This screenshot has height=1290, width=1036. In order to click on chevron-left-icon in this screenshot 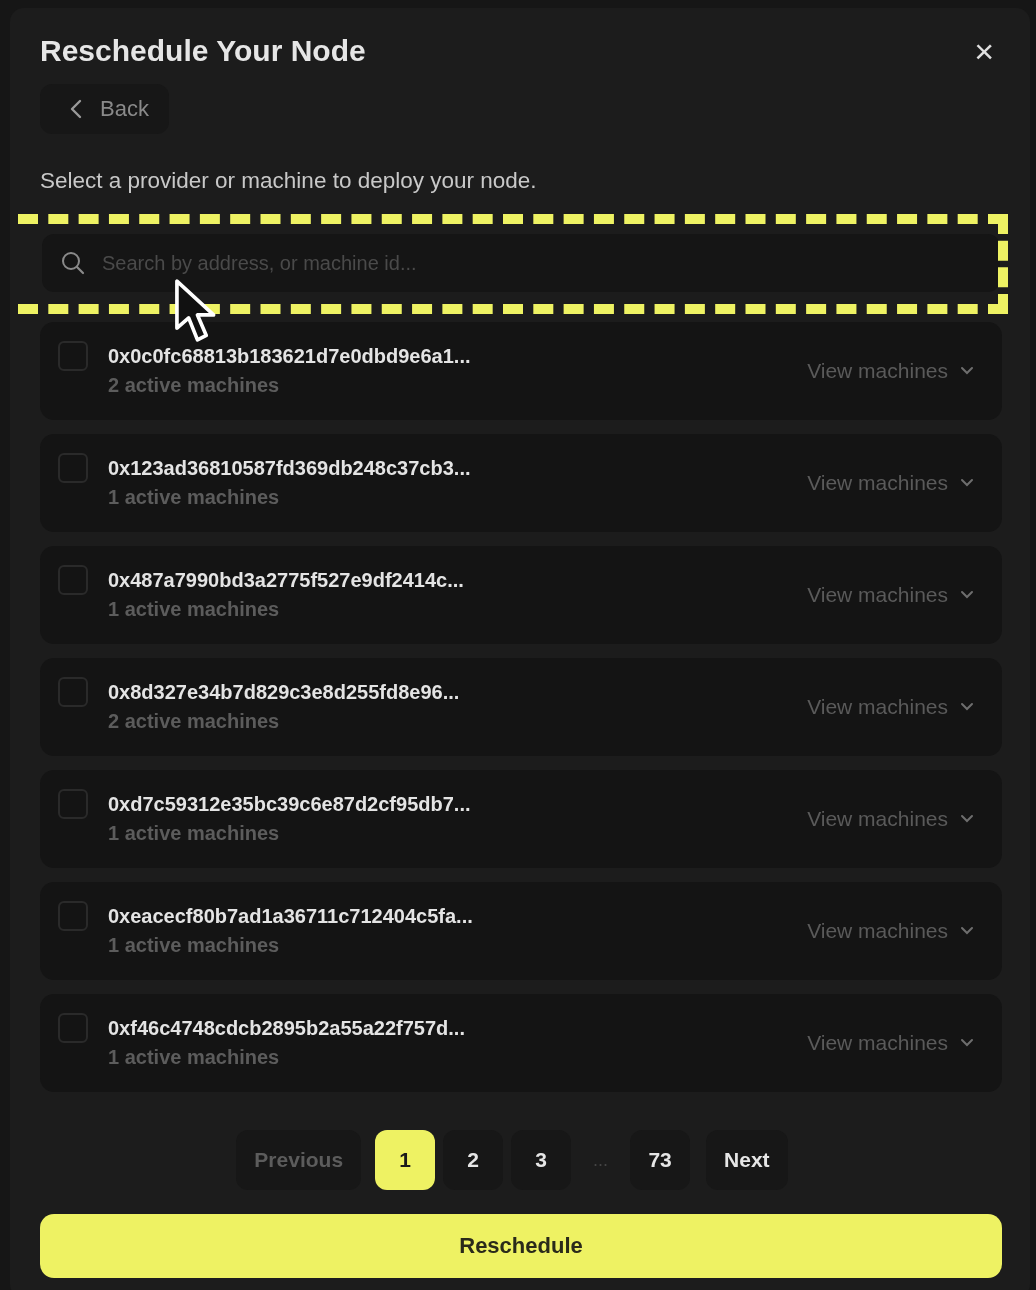, I will do `click(76, 109)`.